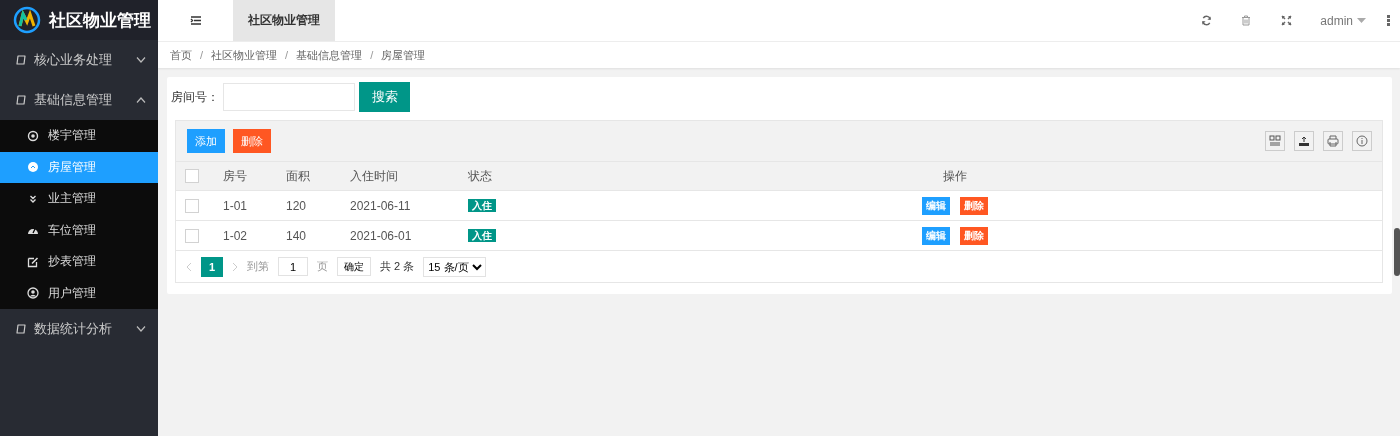 The image size is (1400, 436). Describe the element at coordinates (79, 136) in the screenshot. I see `sidebar-item: 楼宇管理` at that location.